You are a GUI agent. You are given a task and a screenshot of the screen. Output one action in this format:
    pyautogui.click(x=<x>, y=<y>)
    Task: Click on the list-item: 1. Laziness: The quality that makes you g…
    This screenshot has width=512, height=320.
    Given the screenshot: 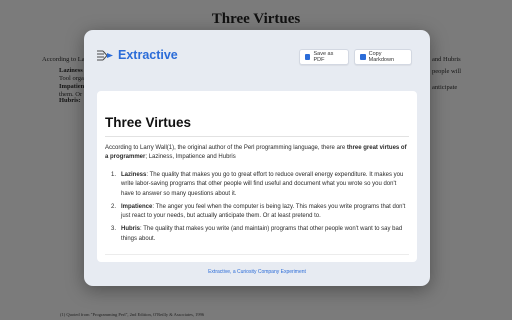 What is the action you would take?
    pyautogui.click(x=260, y=185)
    